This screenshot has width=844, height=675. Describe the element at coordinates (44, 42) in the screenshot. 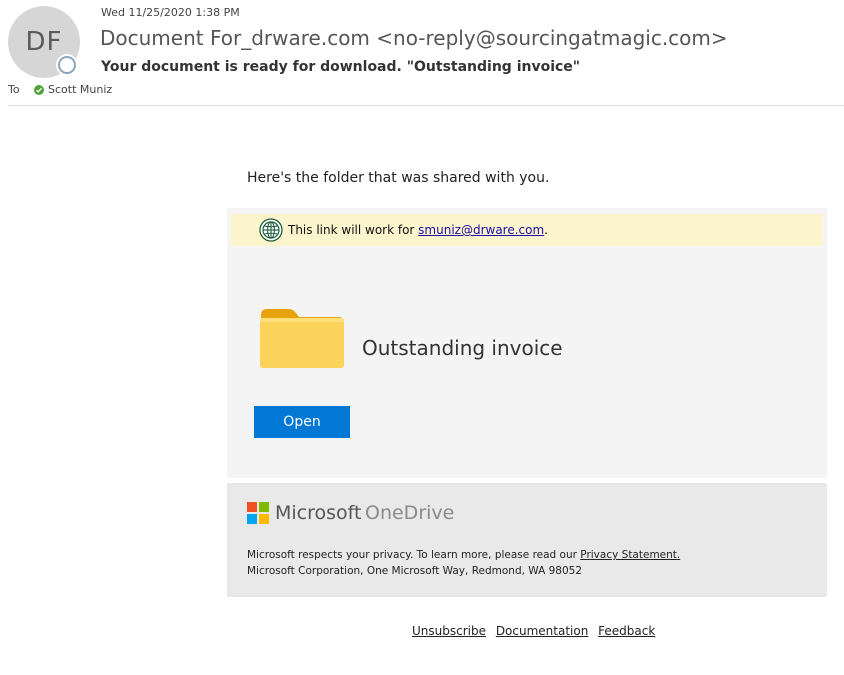

I see `avatar-initials: DF` at that location.